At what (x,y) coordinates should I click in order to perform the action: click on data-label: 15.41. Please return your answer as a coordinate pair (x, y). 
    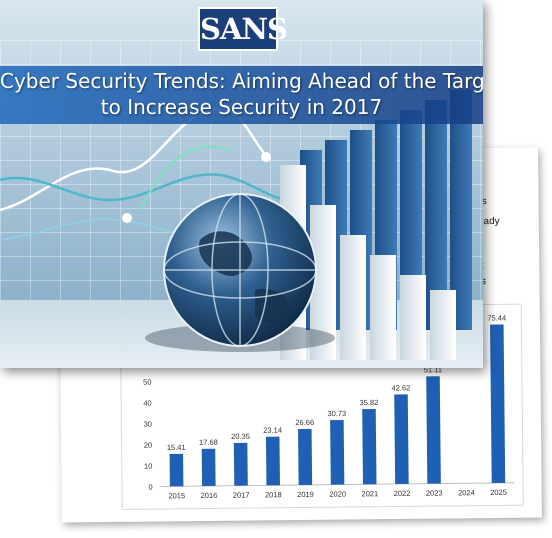
    Looking at the image, I should click on (176, 447).